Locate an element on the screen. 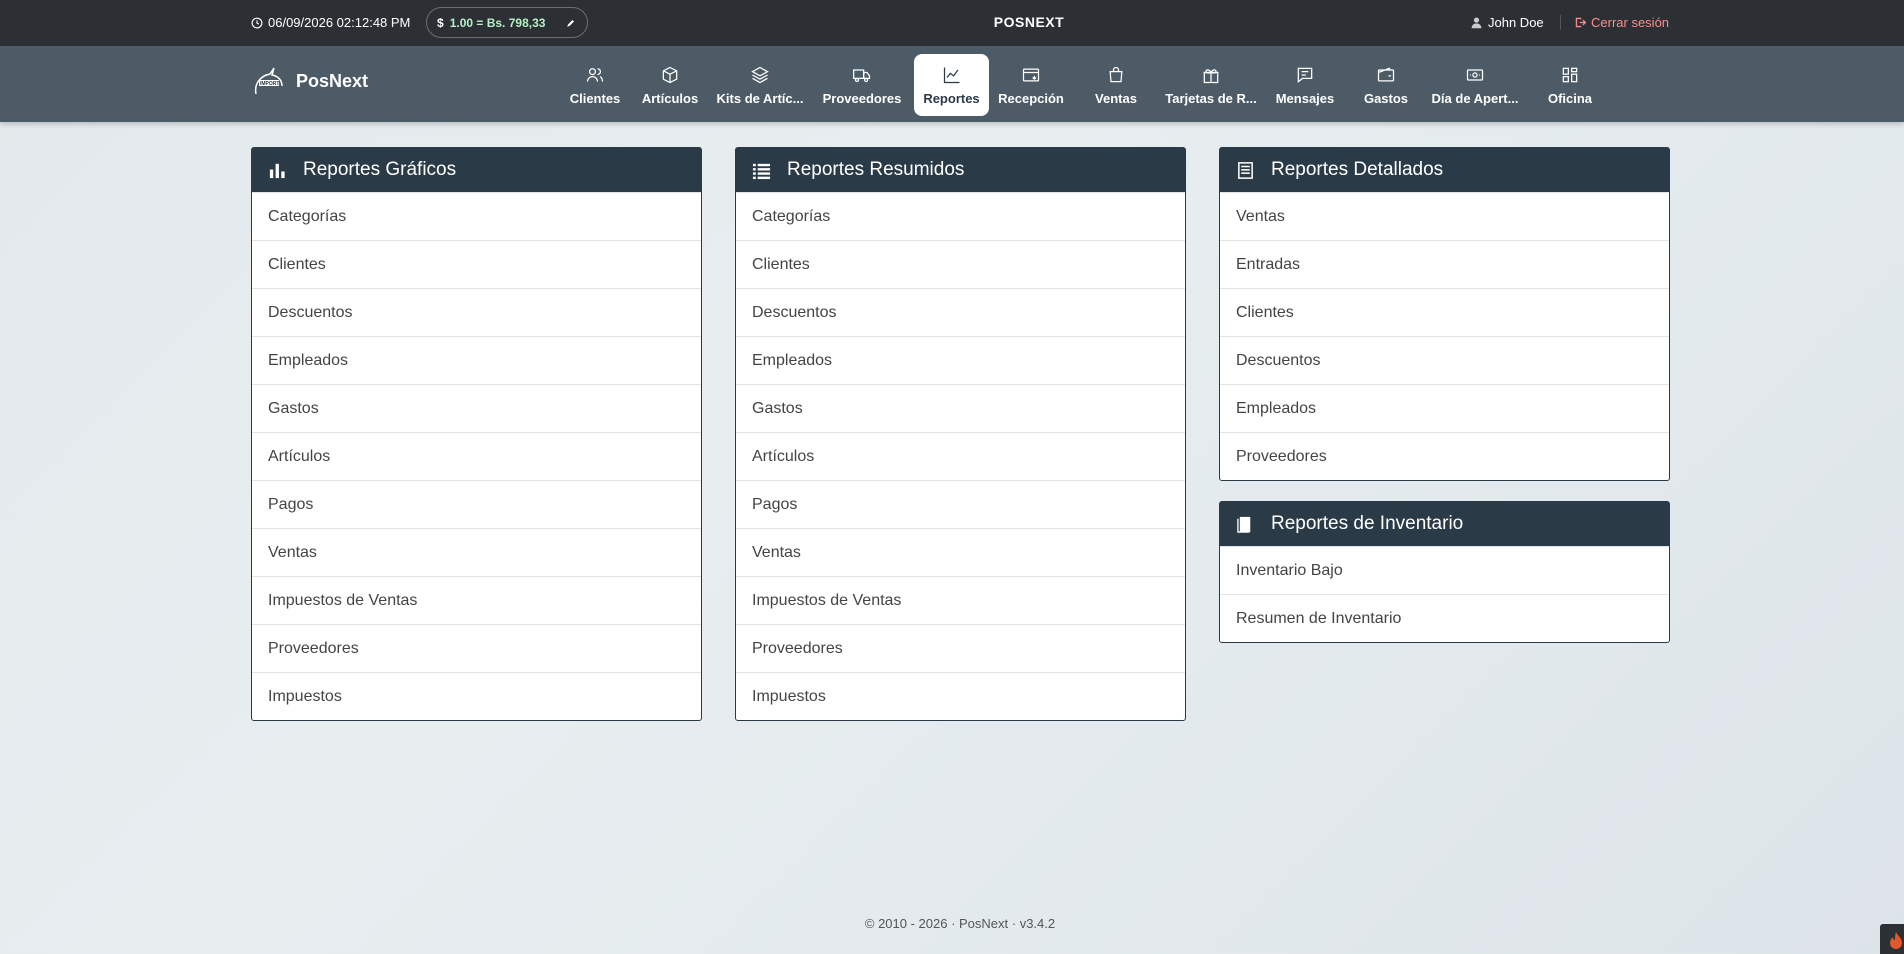 This screenshot has height=954, width=1904. report-link-inventario-bajo: Inventario Bajo is located at coordinates (1444, 570).